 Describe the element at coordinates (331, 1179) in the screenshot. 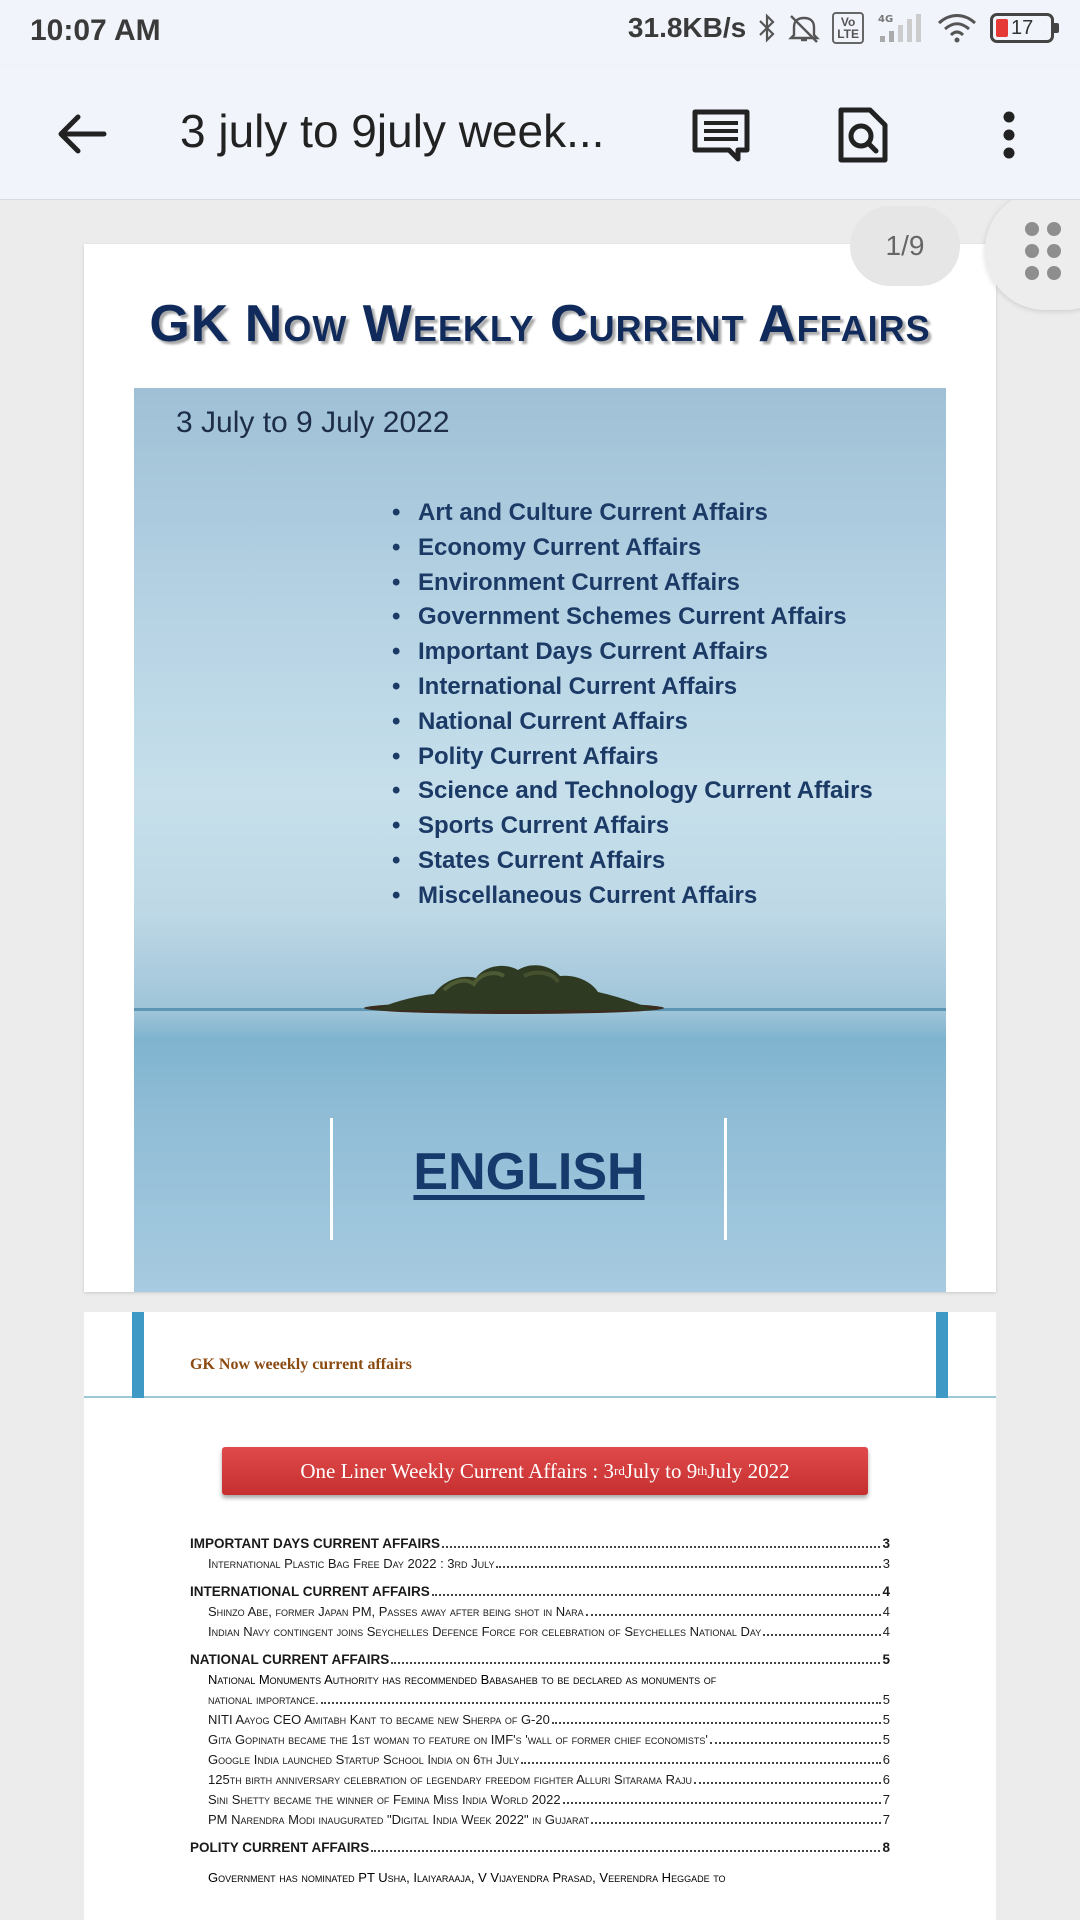

I see `divider-left` at that location.